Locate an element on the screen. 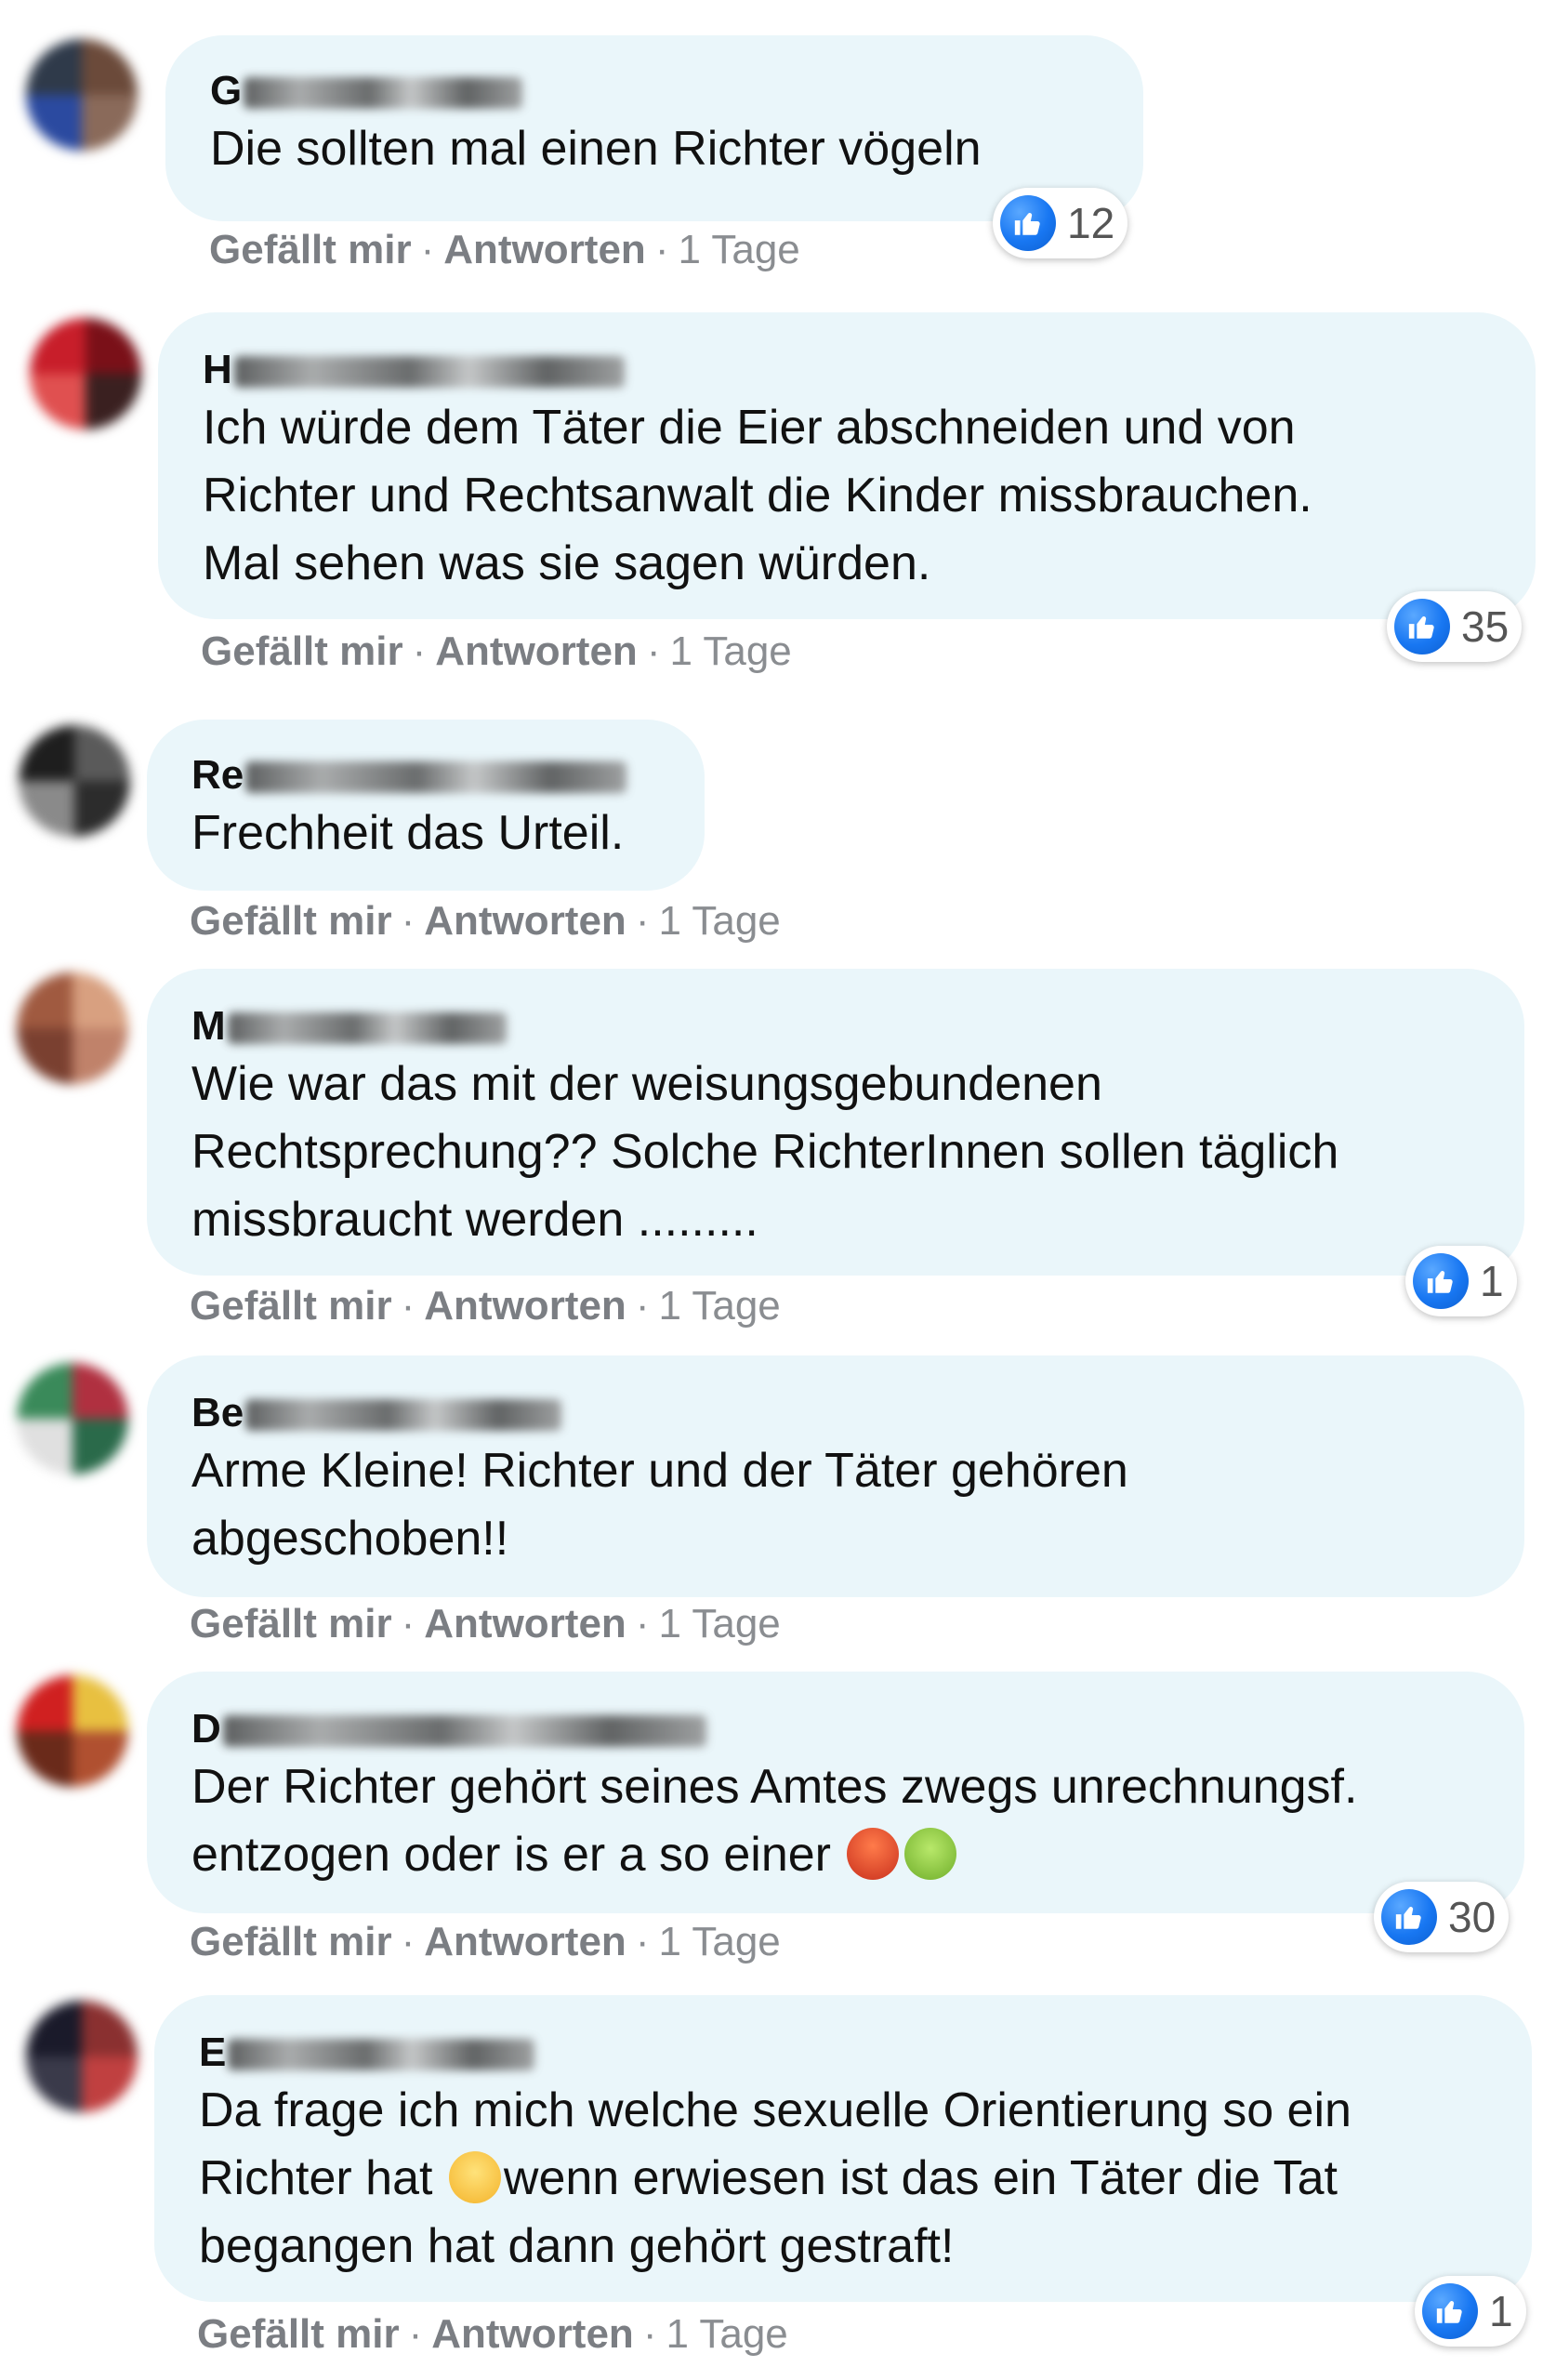 This screenshot has height=2380, width=1556. comment-author: D is located at coordinates (835, 1729).